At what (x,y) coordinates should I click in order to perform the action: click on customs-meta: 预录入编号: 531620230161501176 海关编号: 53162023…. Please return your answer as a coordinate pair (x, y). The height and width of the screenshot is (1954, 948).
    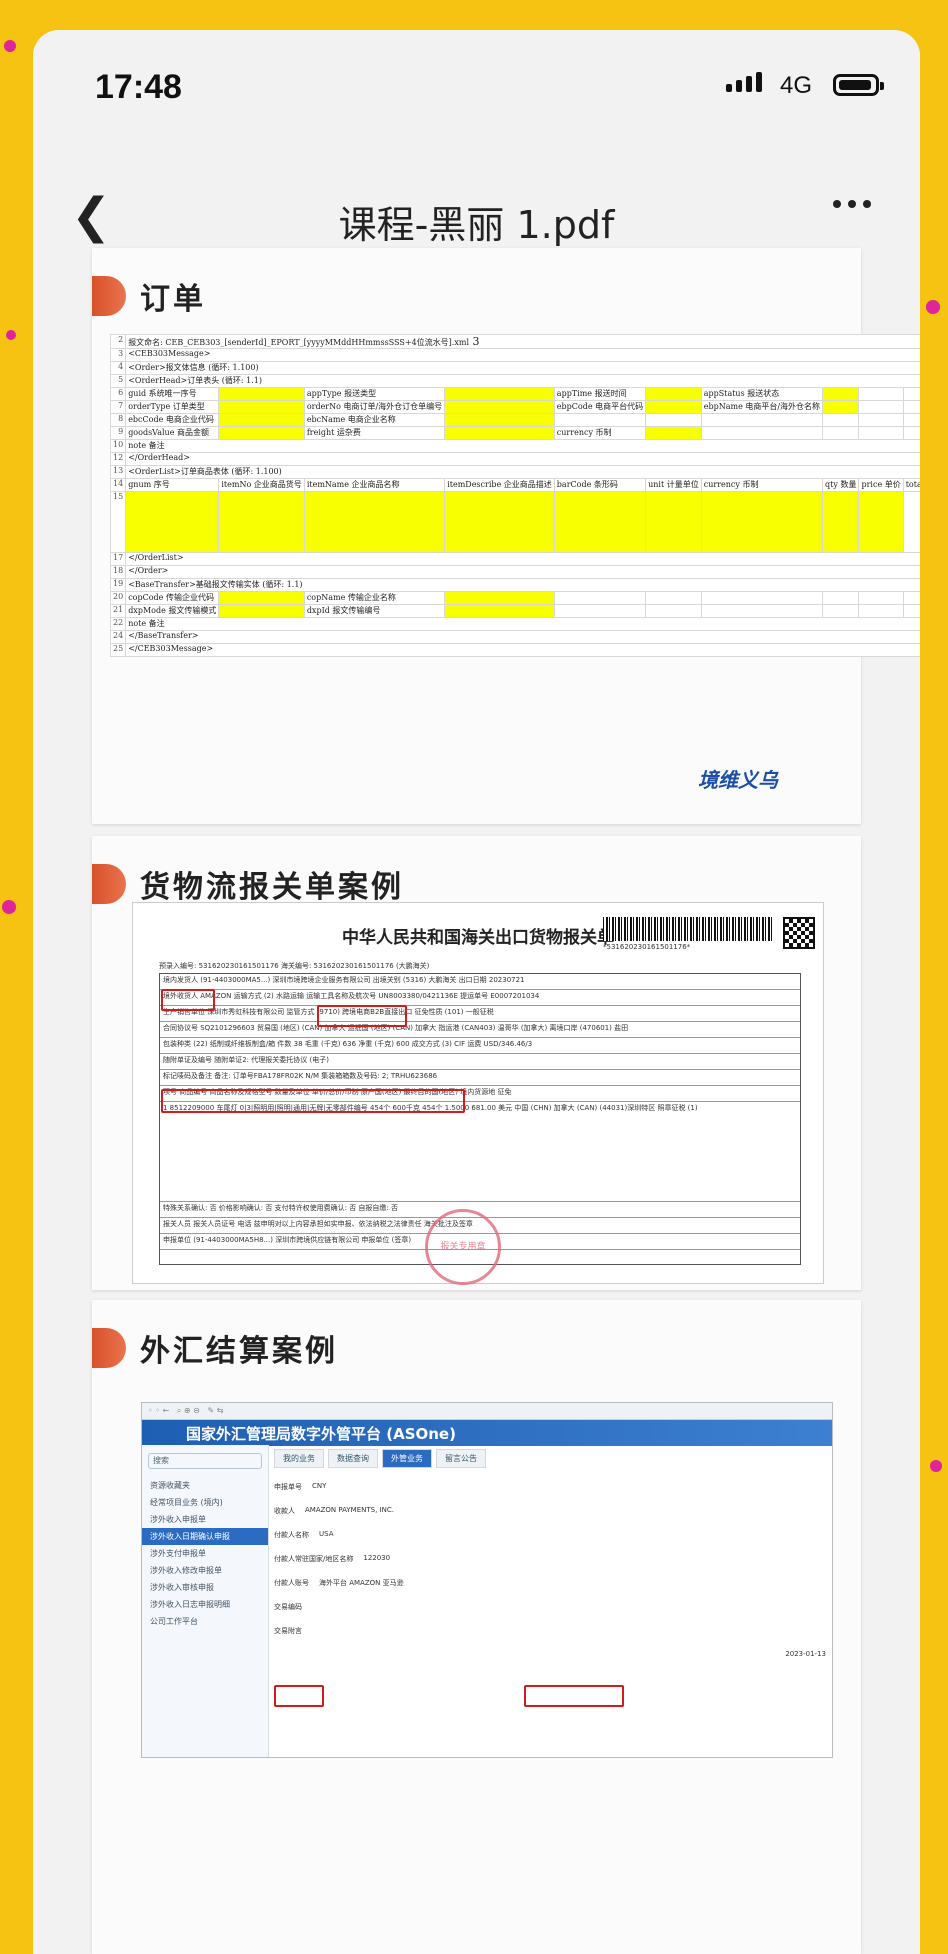
    Looking at the image, I should click on (294, 966).